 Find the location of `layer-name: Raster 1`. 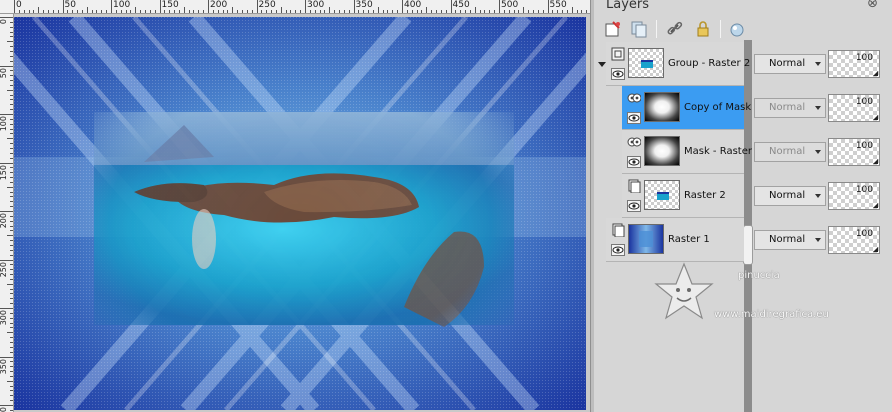

layer-name: Raster 1 is located at coordinates (689, 239).